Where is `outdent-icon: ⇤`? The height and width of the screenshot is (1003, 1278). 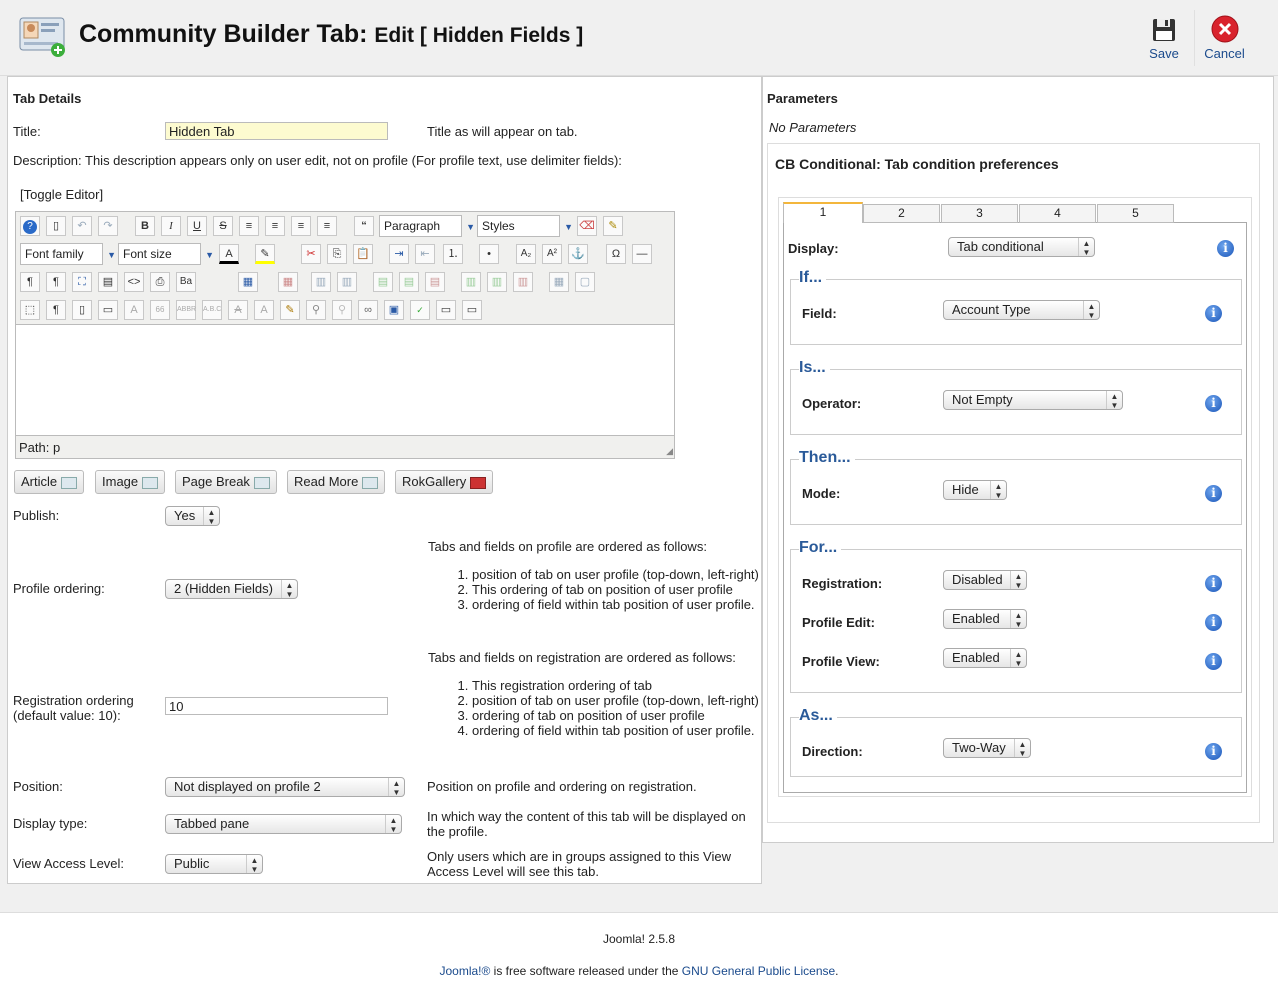
outdent-icon: ⇤ is located at coordinates (425, 254).